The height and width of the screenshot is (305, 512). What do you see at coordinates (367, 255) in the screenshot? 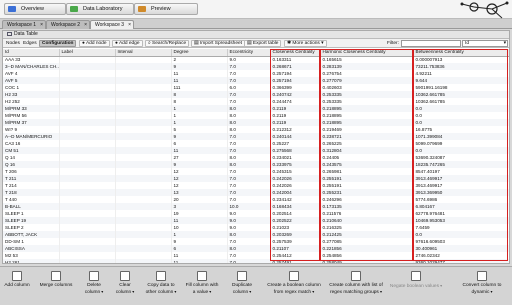
I see `table-cell: 0.254856` at bounding box center [367, 255].